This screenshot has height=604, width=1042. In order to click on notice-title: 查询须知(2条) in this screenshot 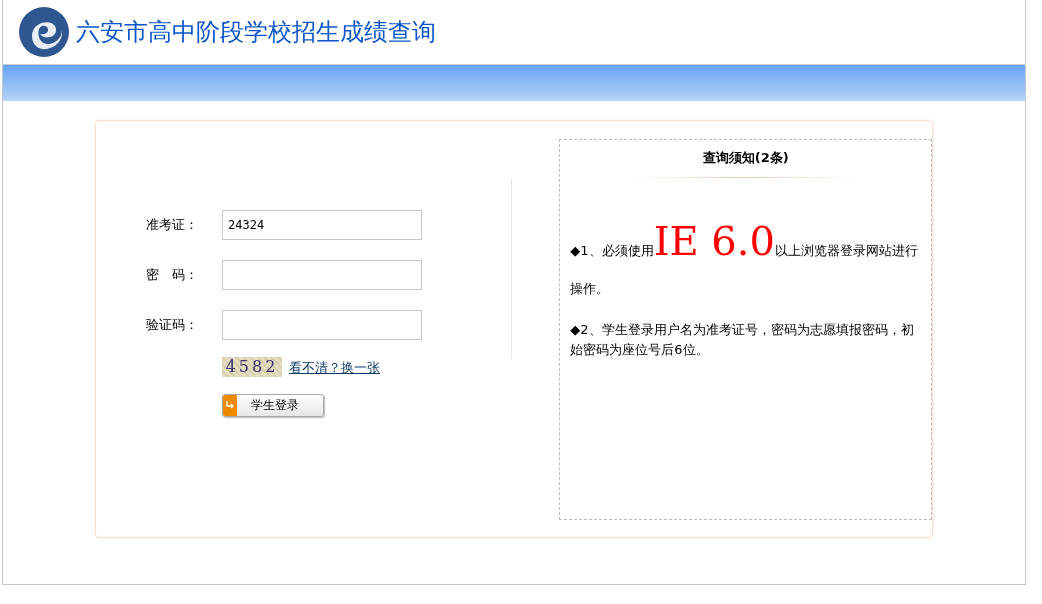, I will do `click(745, 158)`.